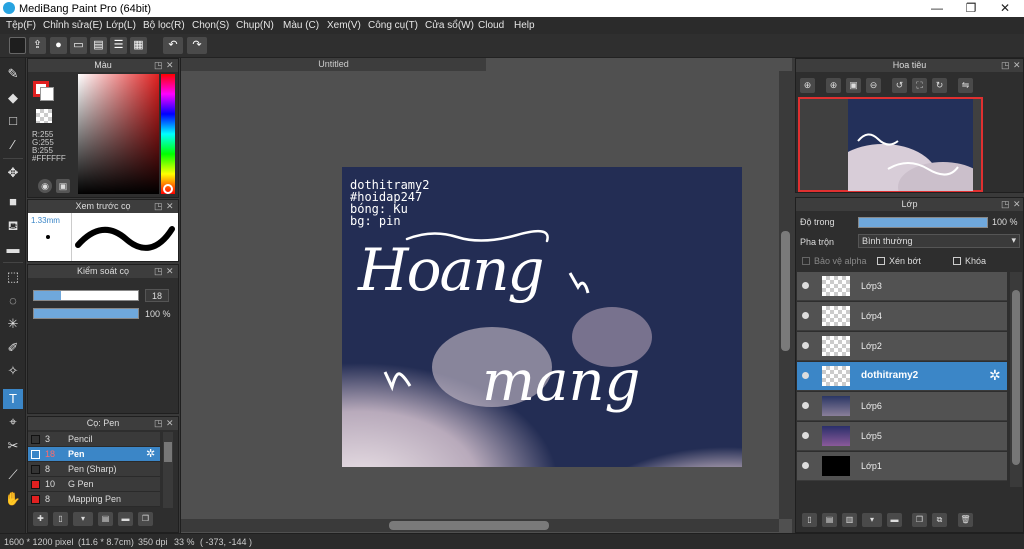  I want to click on move-tool-icon: ✥, so click(13, 173).